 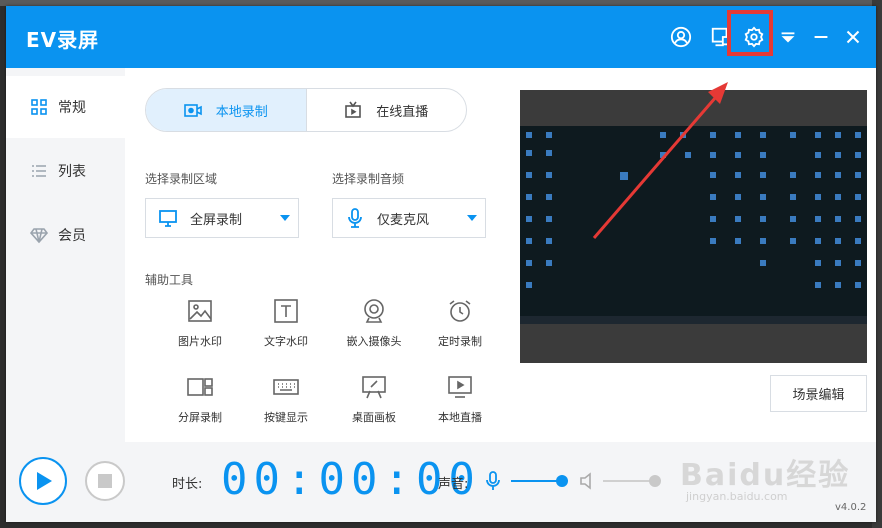 What do you see at coordinates (286, 417) in the screenshot?
I see `tool-label: 按键显示` at bounding box center [286, 417].